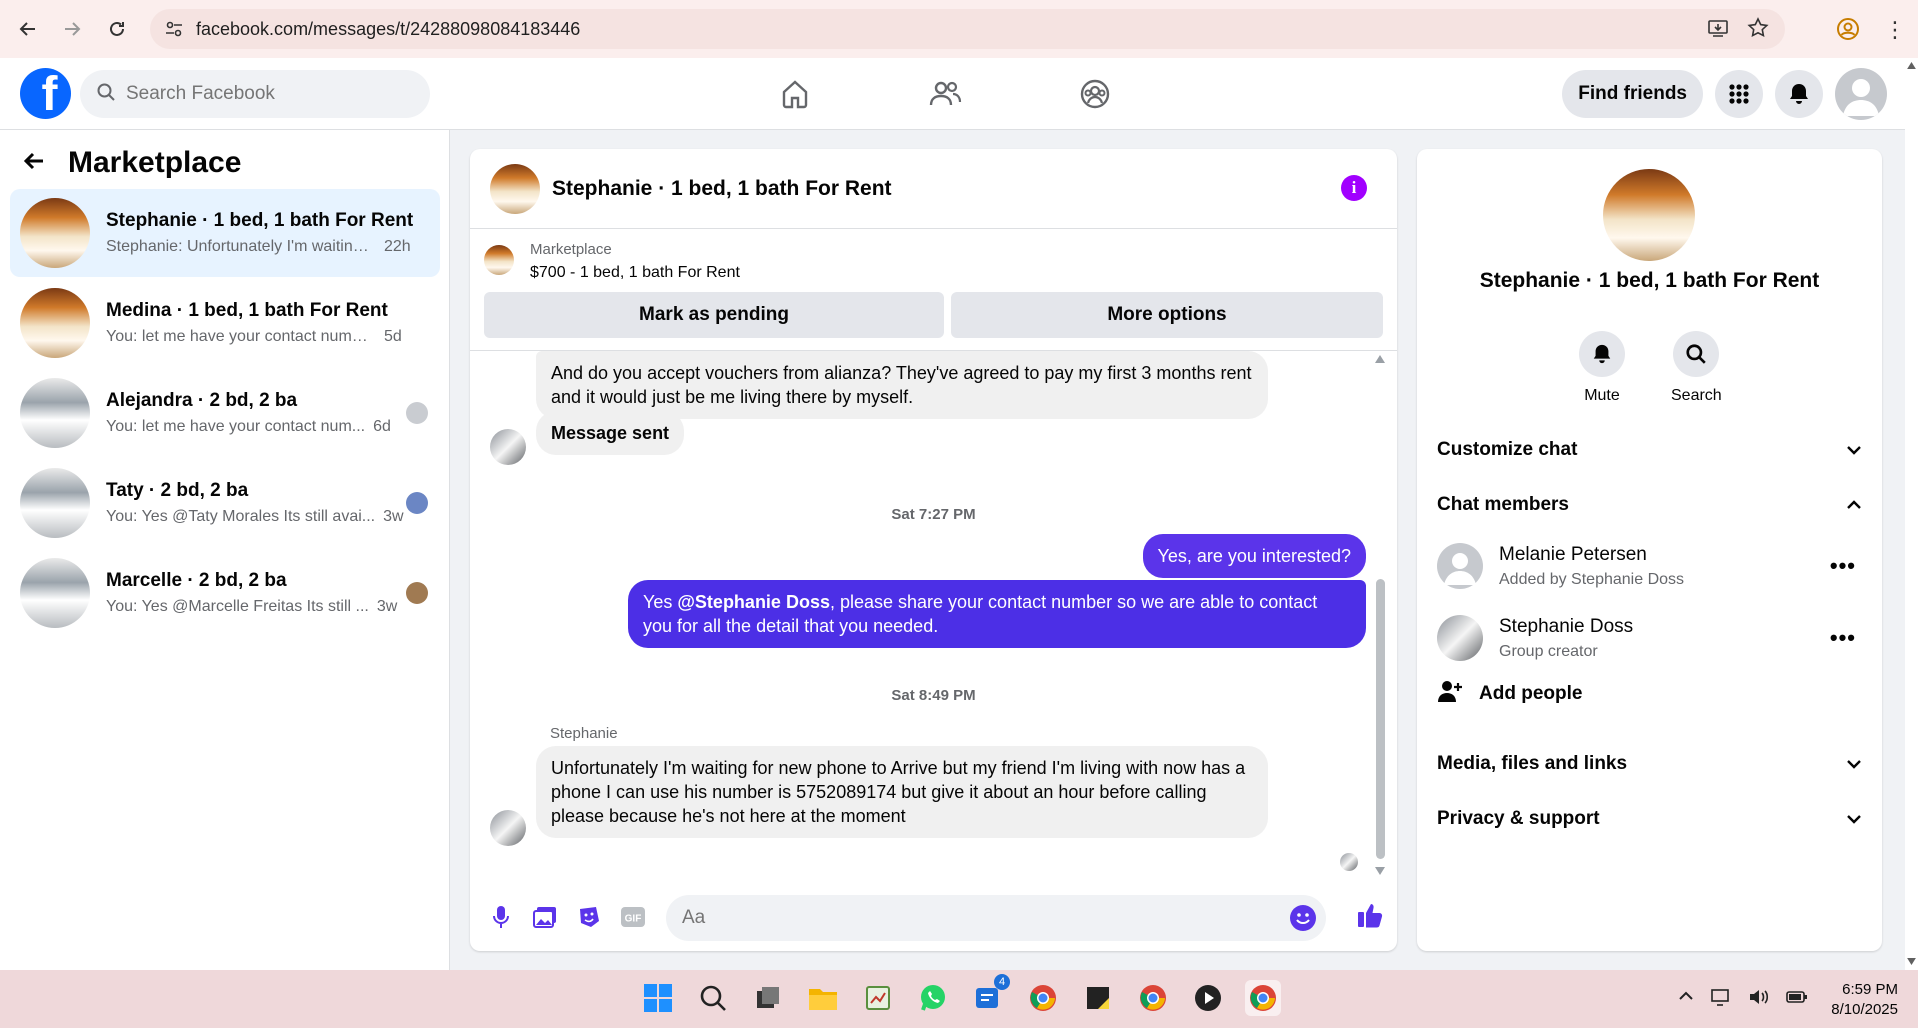 The image size is (1918, 1028). What do you see at coordinates (1354, 188) in the screenshot?
I see `info-icon: i` at bounding box center [1354, 188].